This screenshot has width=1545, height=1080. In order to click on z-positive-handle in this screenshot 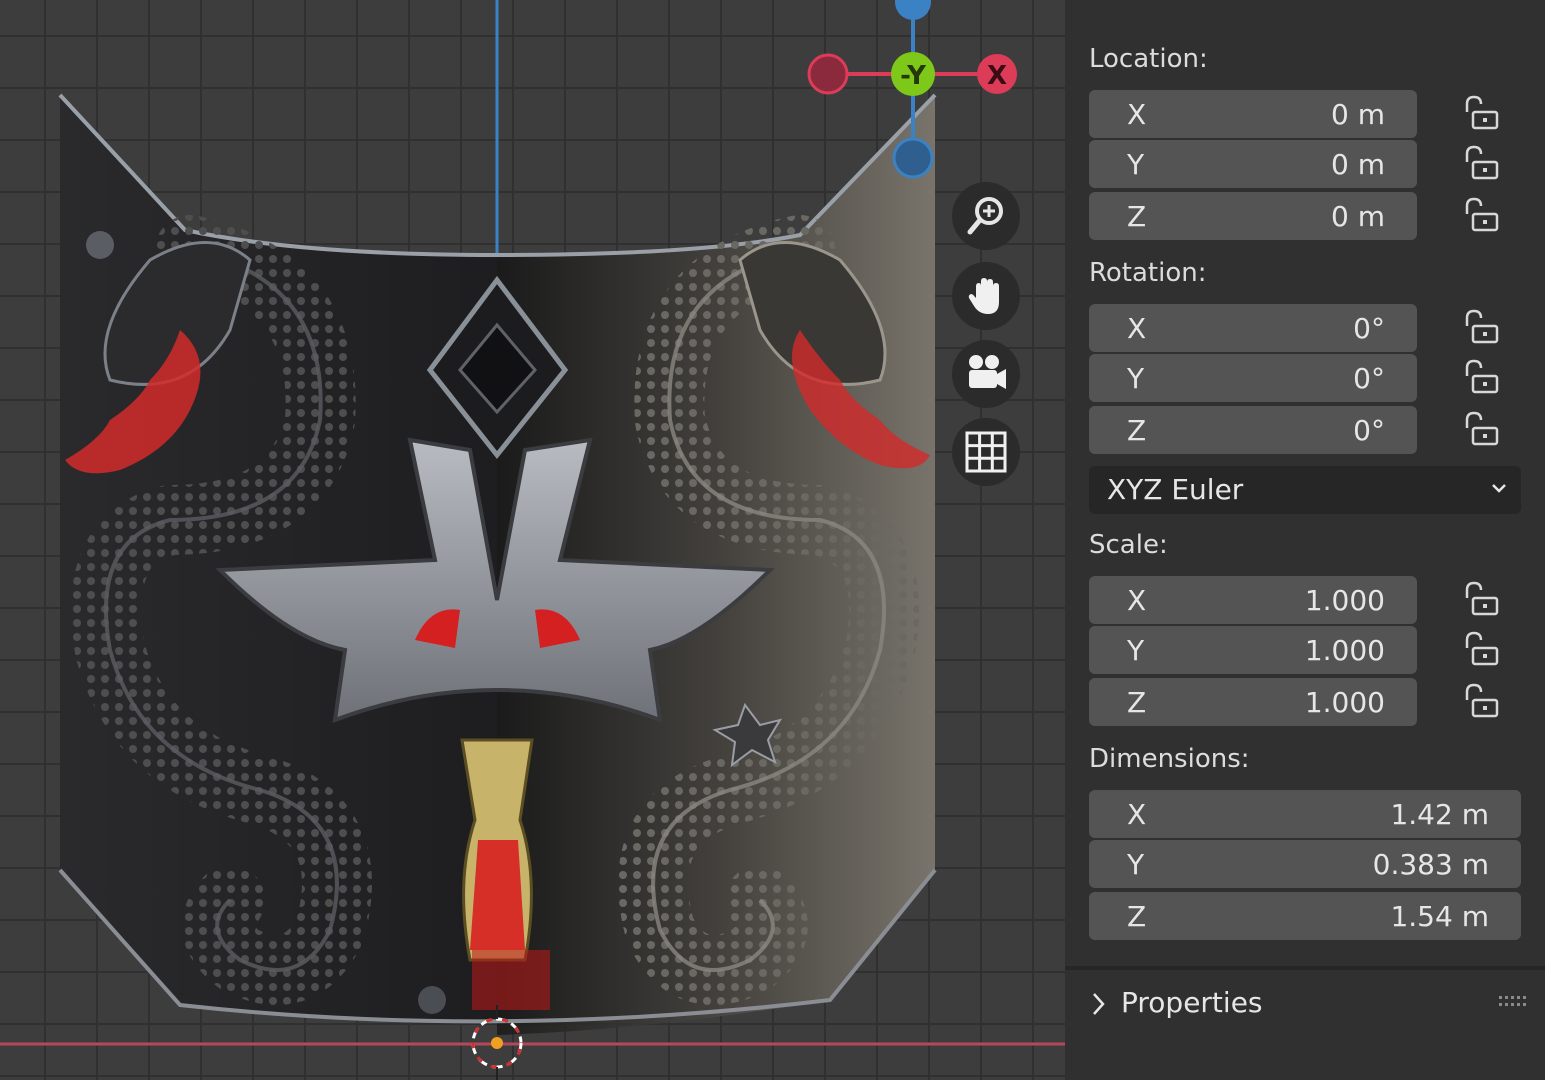, I will do `click(913, 10)`.